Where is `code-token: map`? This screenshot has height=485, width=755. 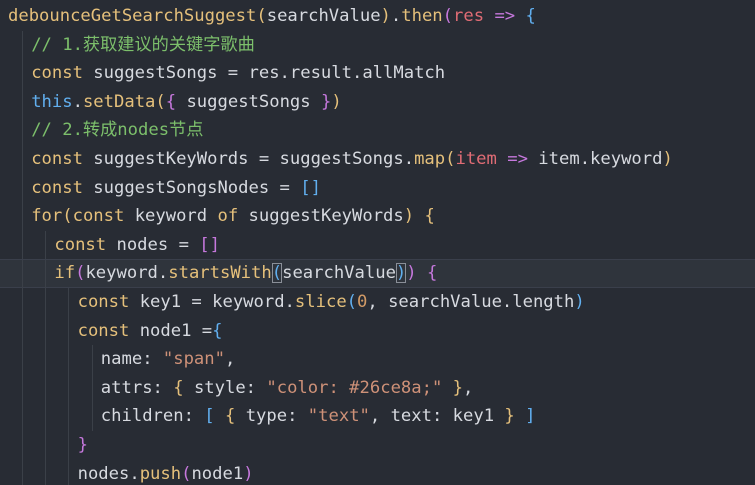 code-token: map is located at coordinates (430, 159).